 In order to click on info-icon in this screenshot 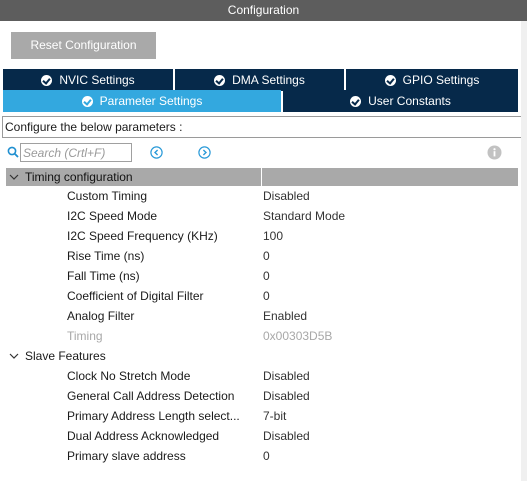, I will do `click(494, 152)`.